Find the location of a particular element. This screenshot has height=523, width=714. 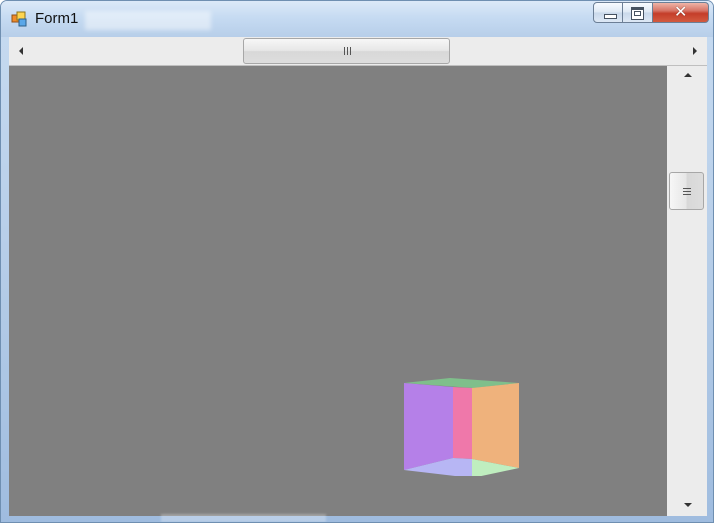

close-button: ✕ is located at coordinates (681, 12).